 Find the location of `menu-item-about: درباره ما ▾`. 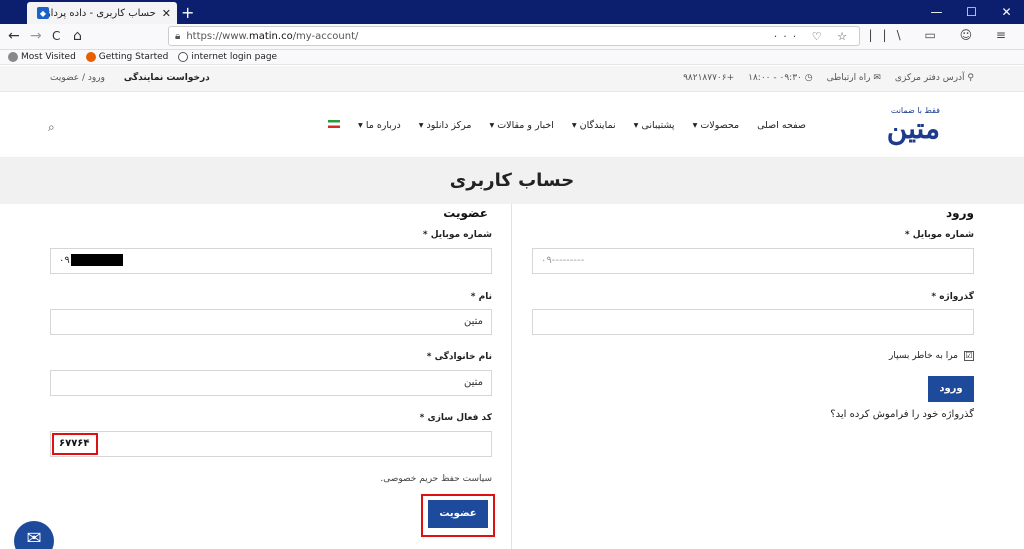

menu-item-about: درباره ما ▾ is located at coordinates (379, 125).